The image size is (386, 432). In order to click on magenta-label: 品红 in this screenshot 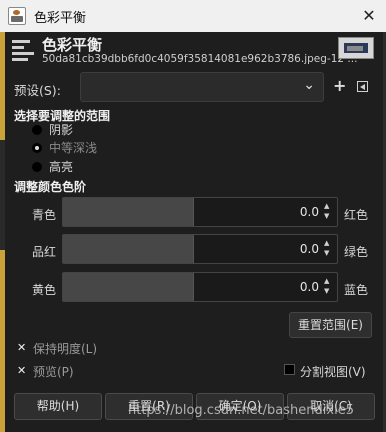, I will do `click(44, 252)`.